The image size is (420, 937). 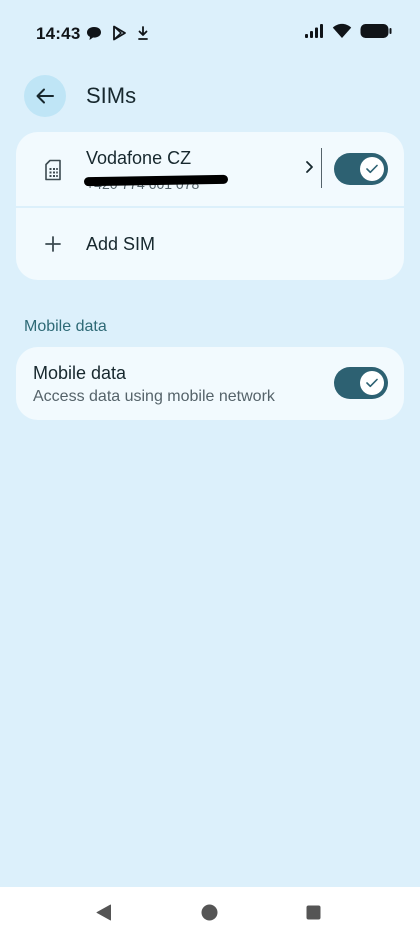 What do you see at coordinates (58, 33) in the screenshot?
I see `status-time: 14:43` at bounding box center [58, 33].